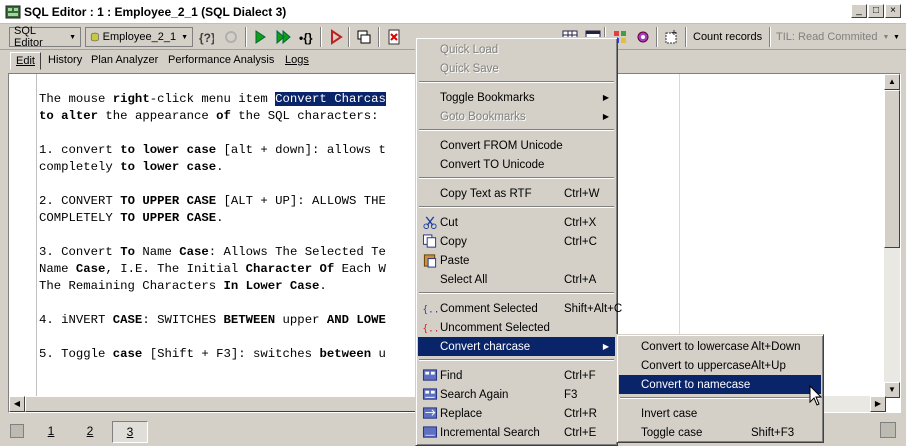 The image size is (906, 446). What do you see at coordinates (516, 432) in the screenshot?
I see `menu-item-incremental-search: Incremental Search Ctrl+E` at bounding box center [516, 432].